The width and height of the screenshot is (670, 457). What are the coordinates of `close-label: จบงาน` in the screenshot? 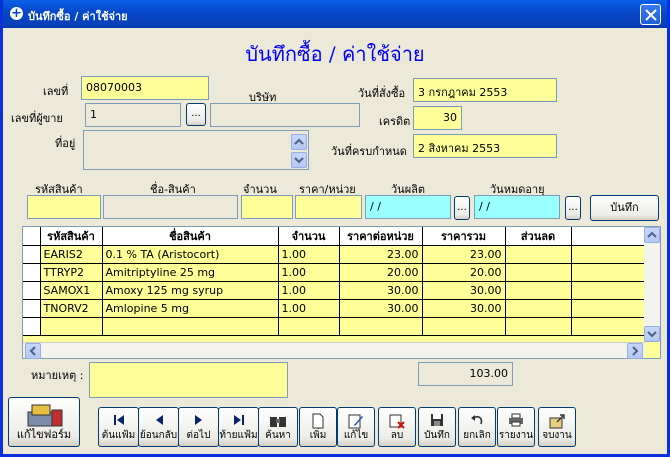 It's located at (557, 435).